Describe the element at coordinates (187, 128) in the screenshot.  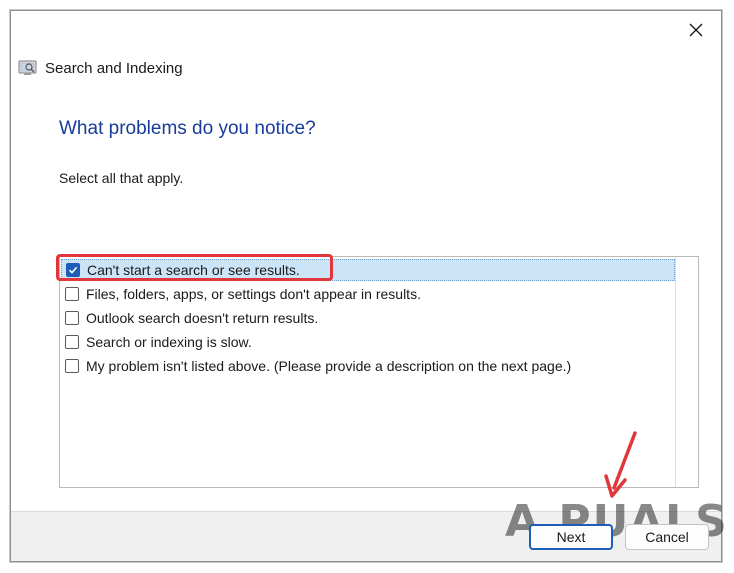
I see `page-heading: What problems do you notice?` at that location.